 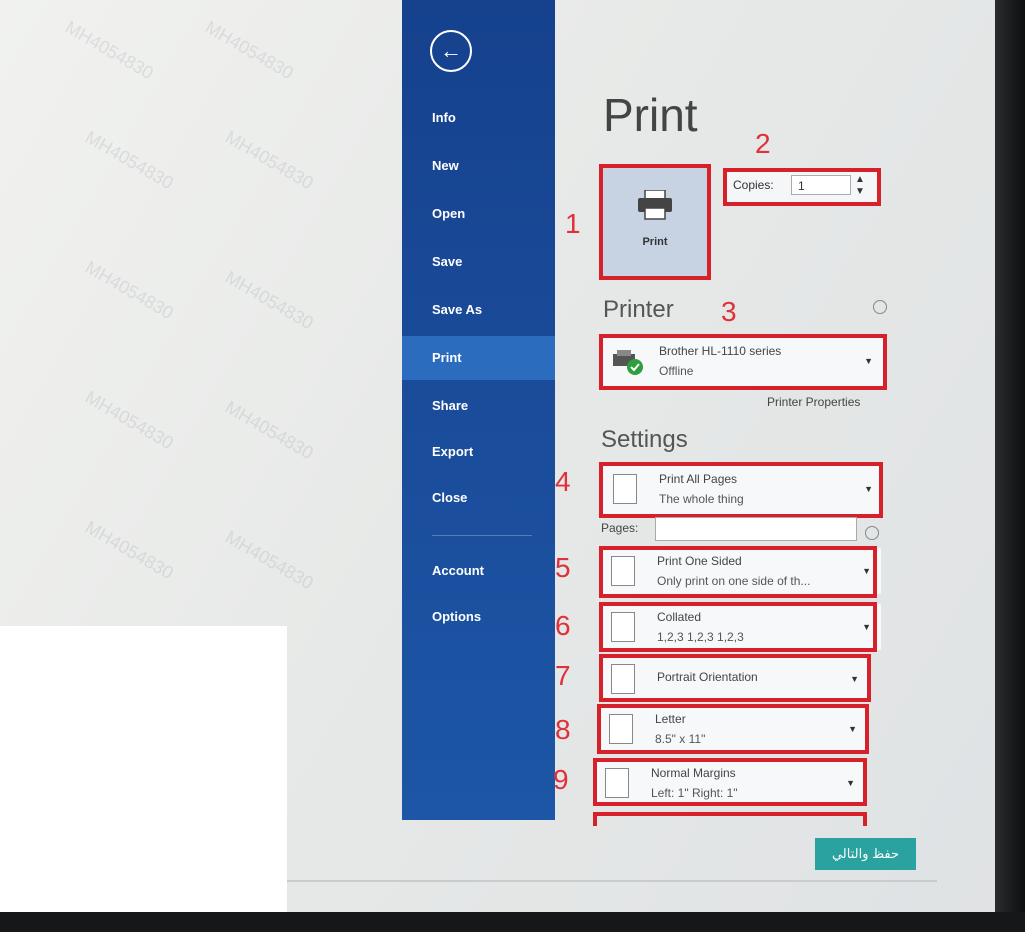 I want to click on printer-properties-link: Printer Properties, so click(x=813, y=402).